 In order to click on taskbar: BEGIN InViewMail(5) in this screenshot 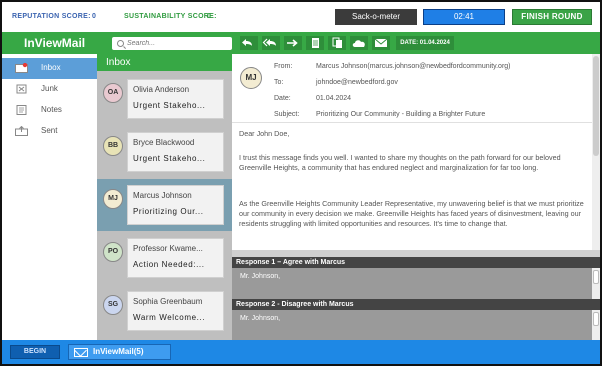, I will do `click(301, 352)`.